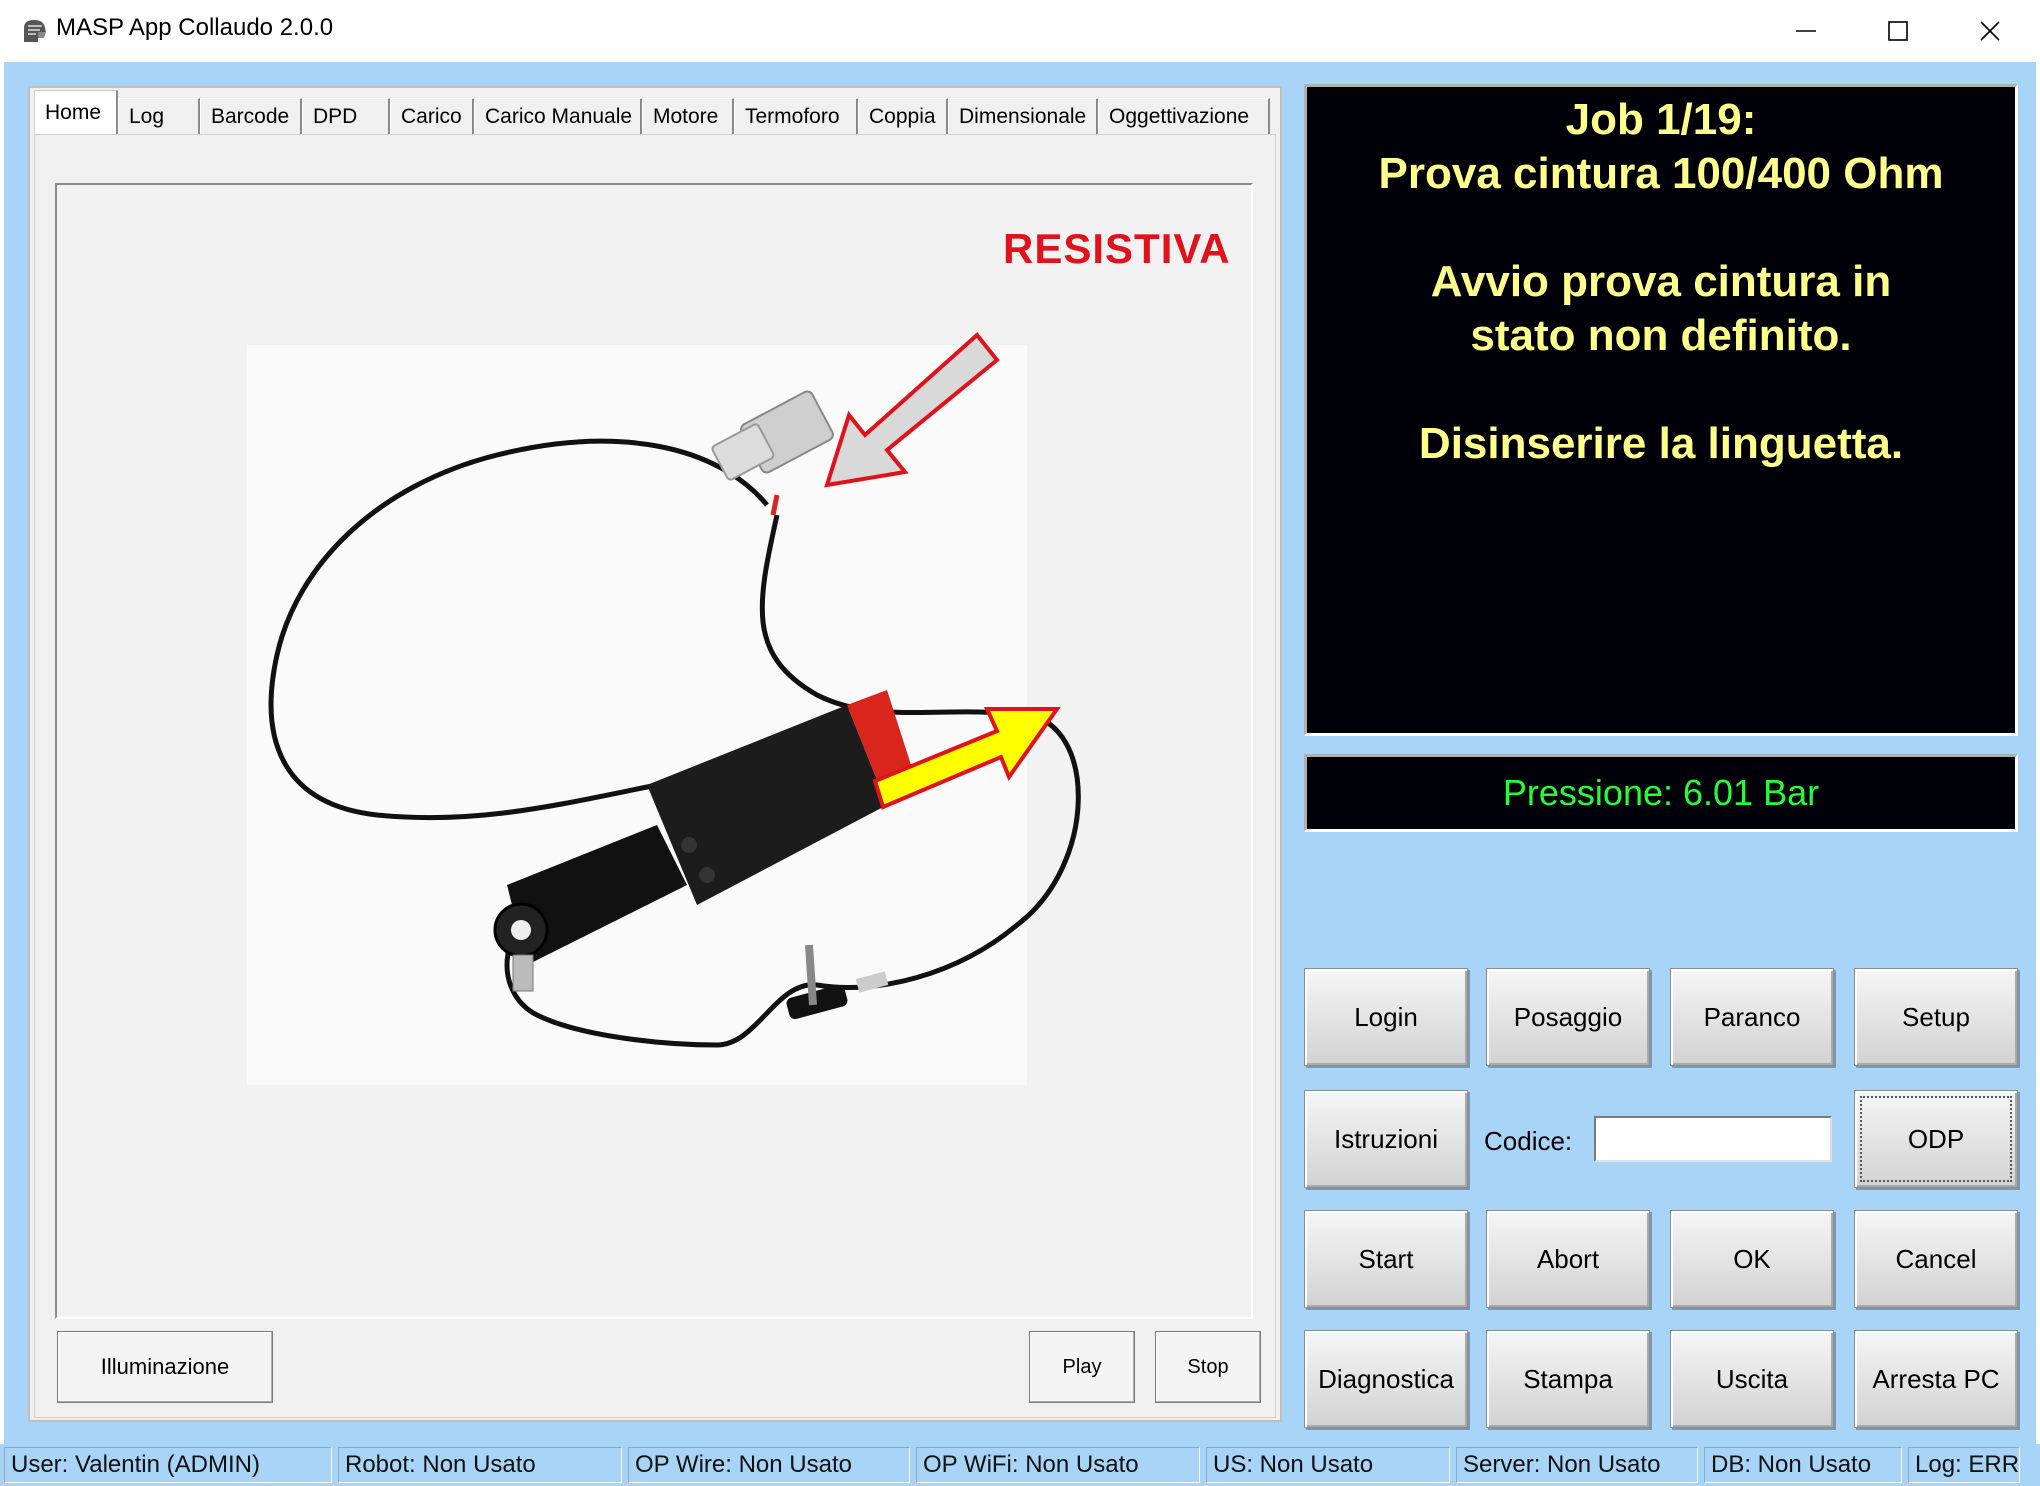  Describe the element at coordinates (769, 1465) in the screenshot. I see `status-op-wire: OP Wire: Non Usato` at that location.